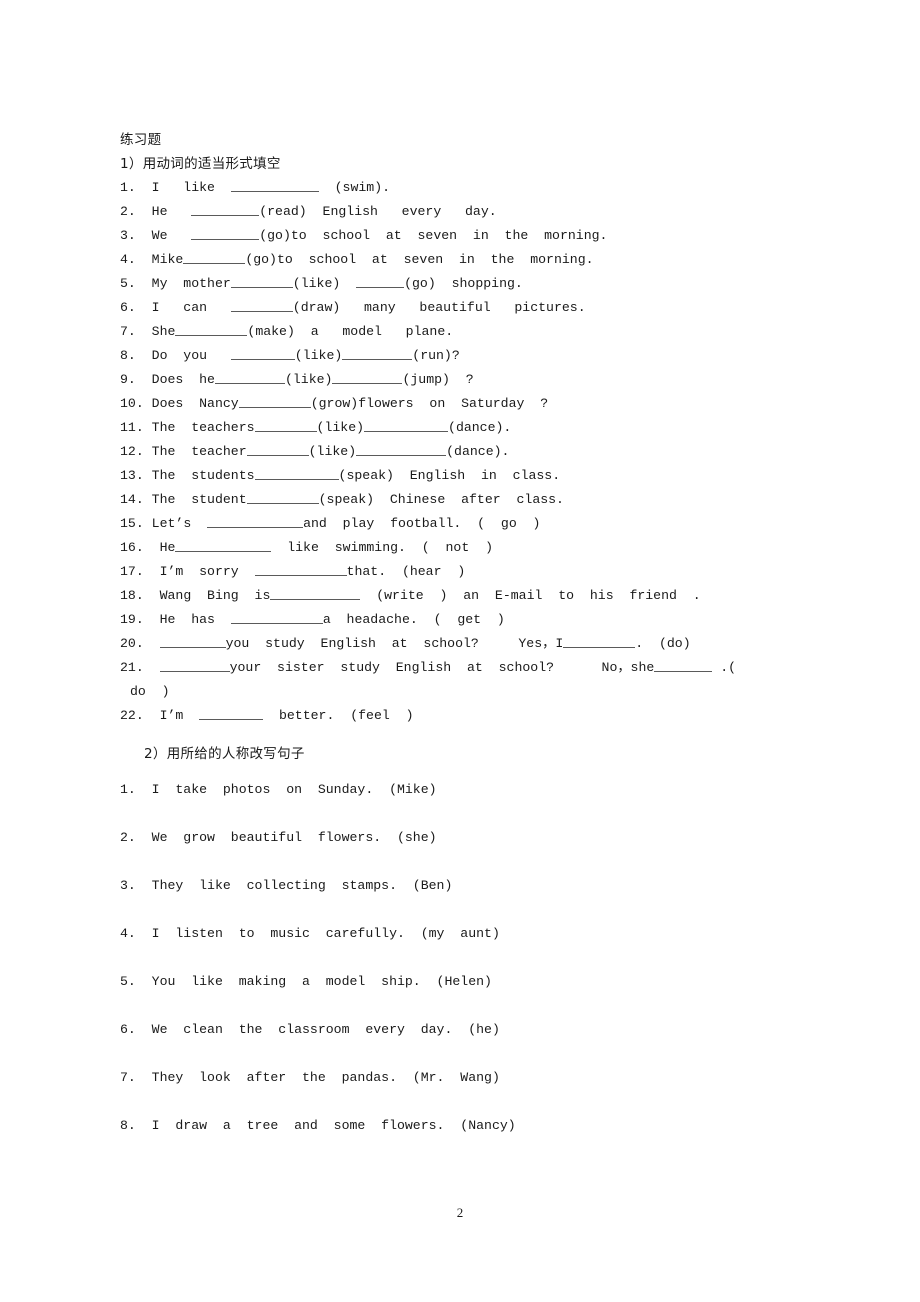 The image size is (920, 1302). I want to click on sentence-text: We, so click(163, 235).